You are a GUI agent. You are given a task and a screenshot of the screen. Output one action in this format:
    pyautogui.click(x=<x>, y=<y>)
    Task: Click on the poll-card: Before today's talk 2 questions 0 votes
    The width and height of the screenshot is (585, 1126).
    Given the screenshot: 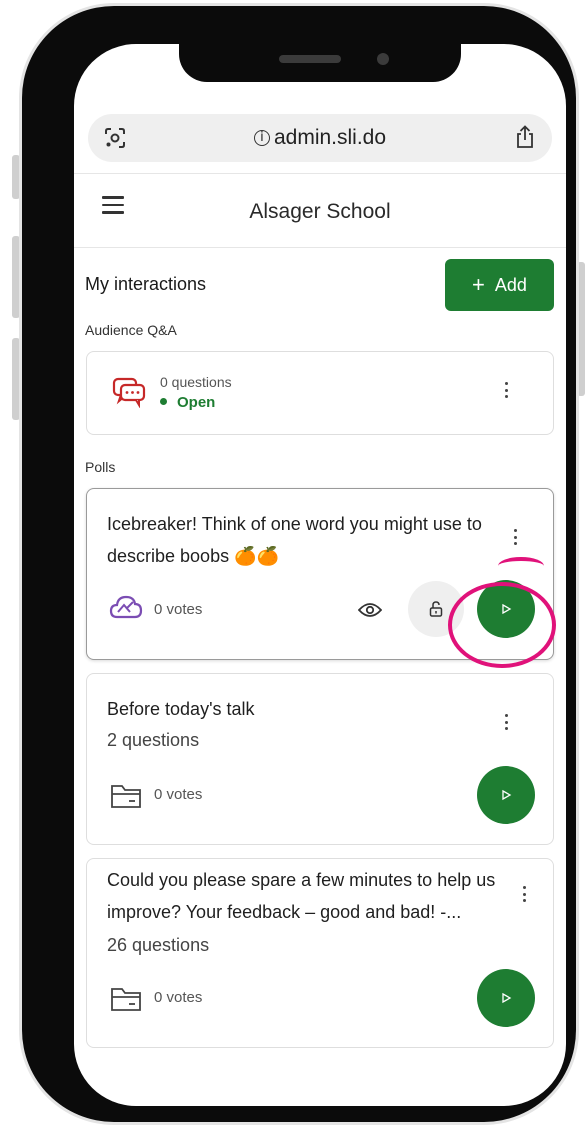 What is the action you would take?
    pyautogui.click(x=320, y=759)
    